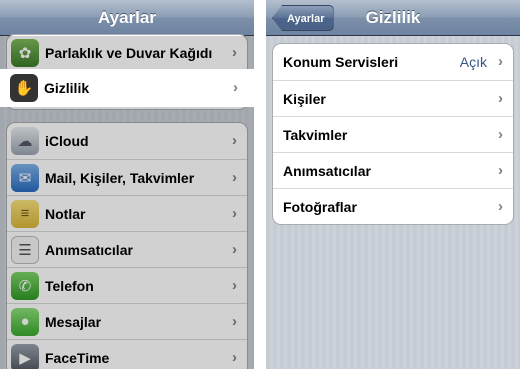  What do you see at coordinates (25, 285) in the screenshot?
I see `phone-icon: ✆` at bounding box center [25, 285].